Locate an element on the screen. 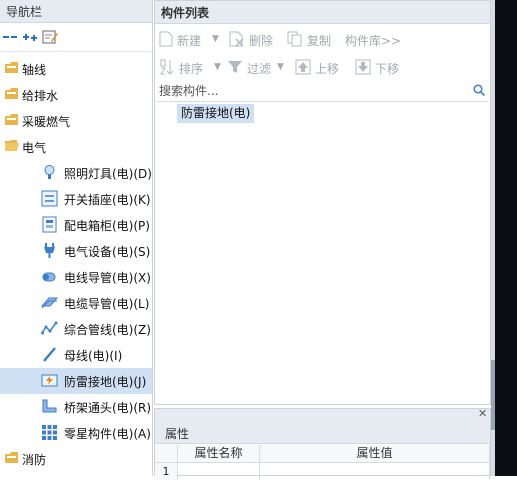  tree-label: 电缆导管(电)(L) is located at coordinates (107, 304).